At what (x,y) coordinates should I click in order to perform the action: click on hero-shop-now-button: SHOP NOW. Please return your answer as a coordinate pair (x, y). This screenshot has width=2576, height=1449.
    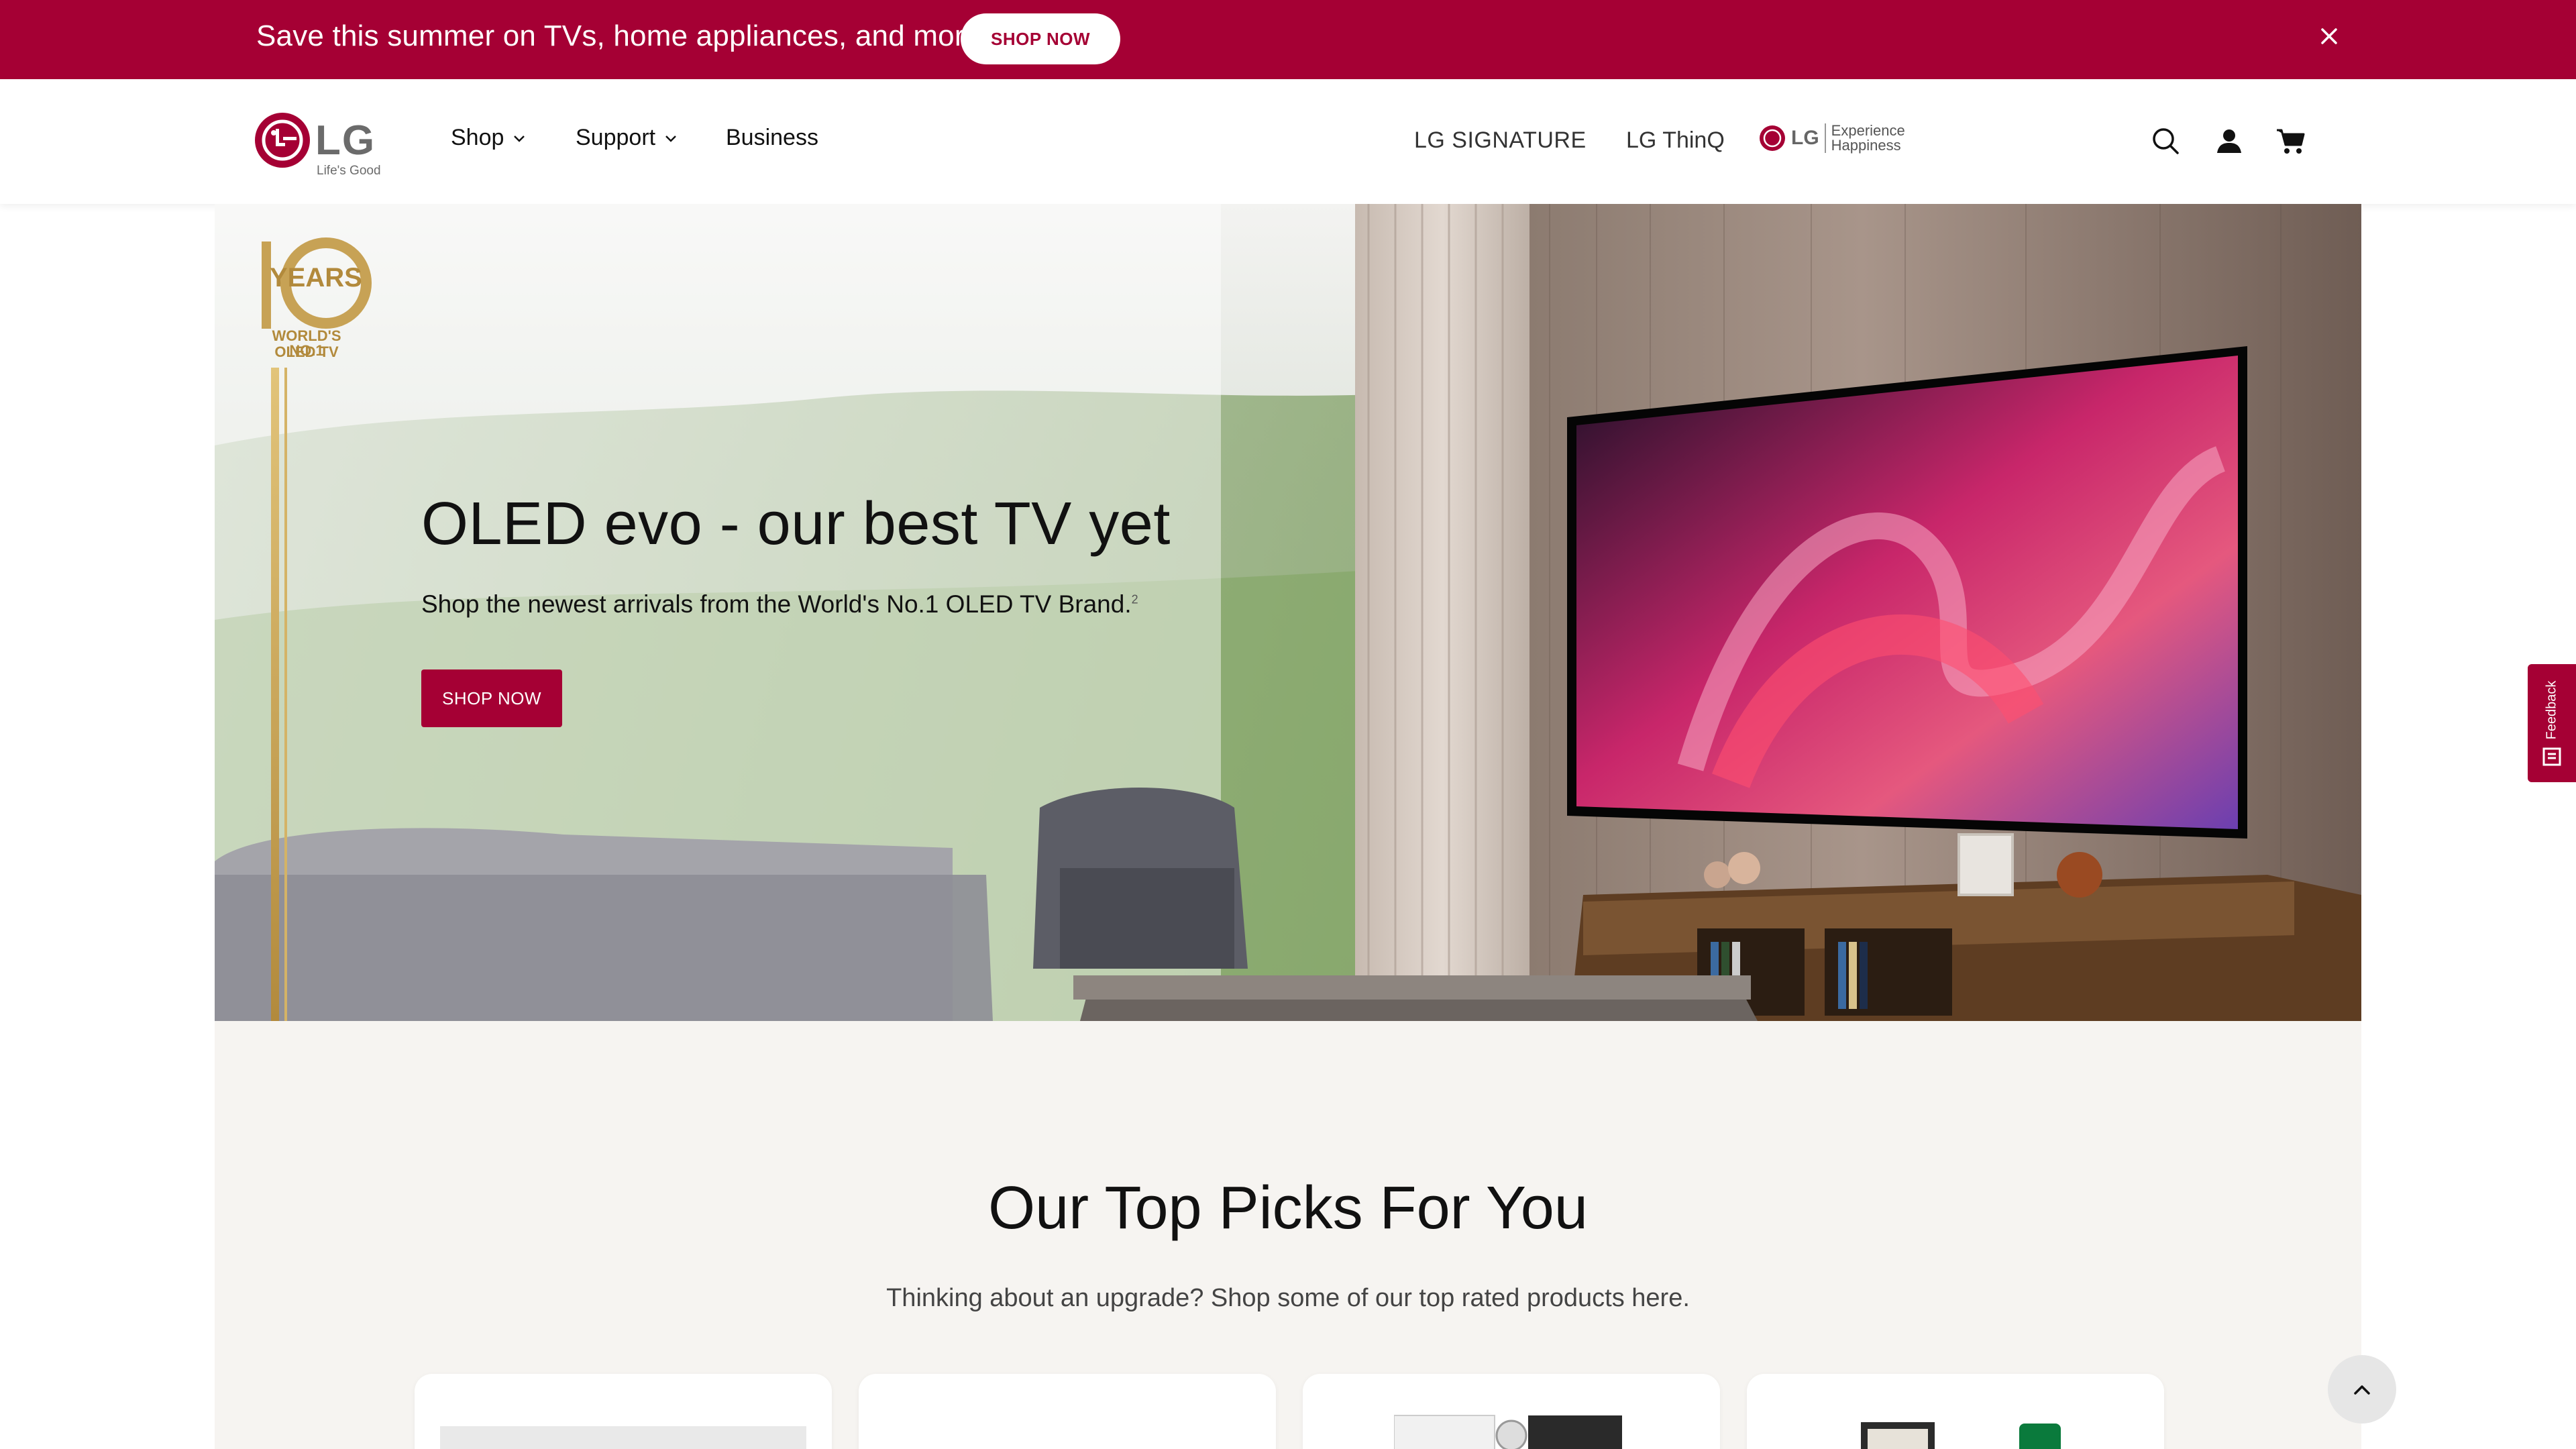
    Looking at the image, I should click on (491, 698).